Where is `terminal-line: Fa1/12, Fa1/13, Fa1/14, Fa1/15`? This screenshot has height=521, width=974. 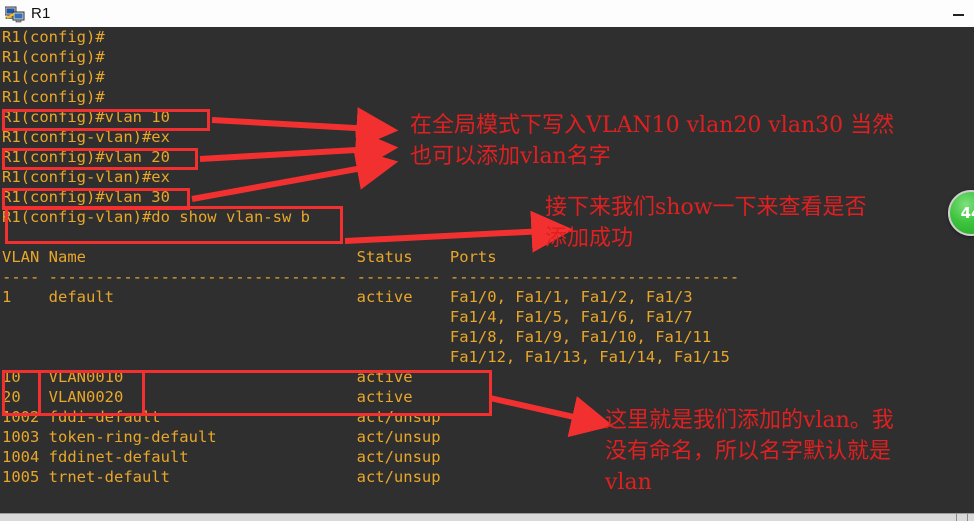 terminal-line: Fa1/12, Fa1/13, Fa1/14, Fa1/15 is located at coordinates (366, 357).